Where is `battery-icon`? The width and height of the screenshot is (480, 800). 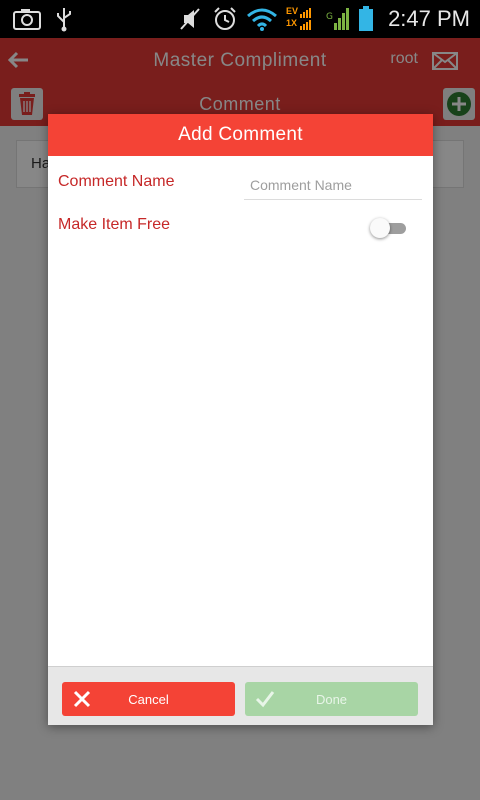
battery-icon is located at coordinates (366, 18).